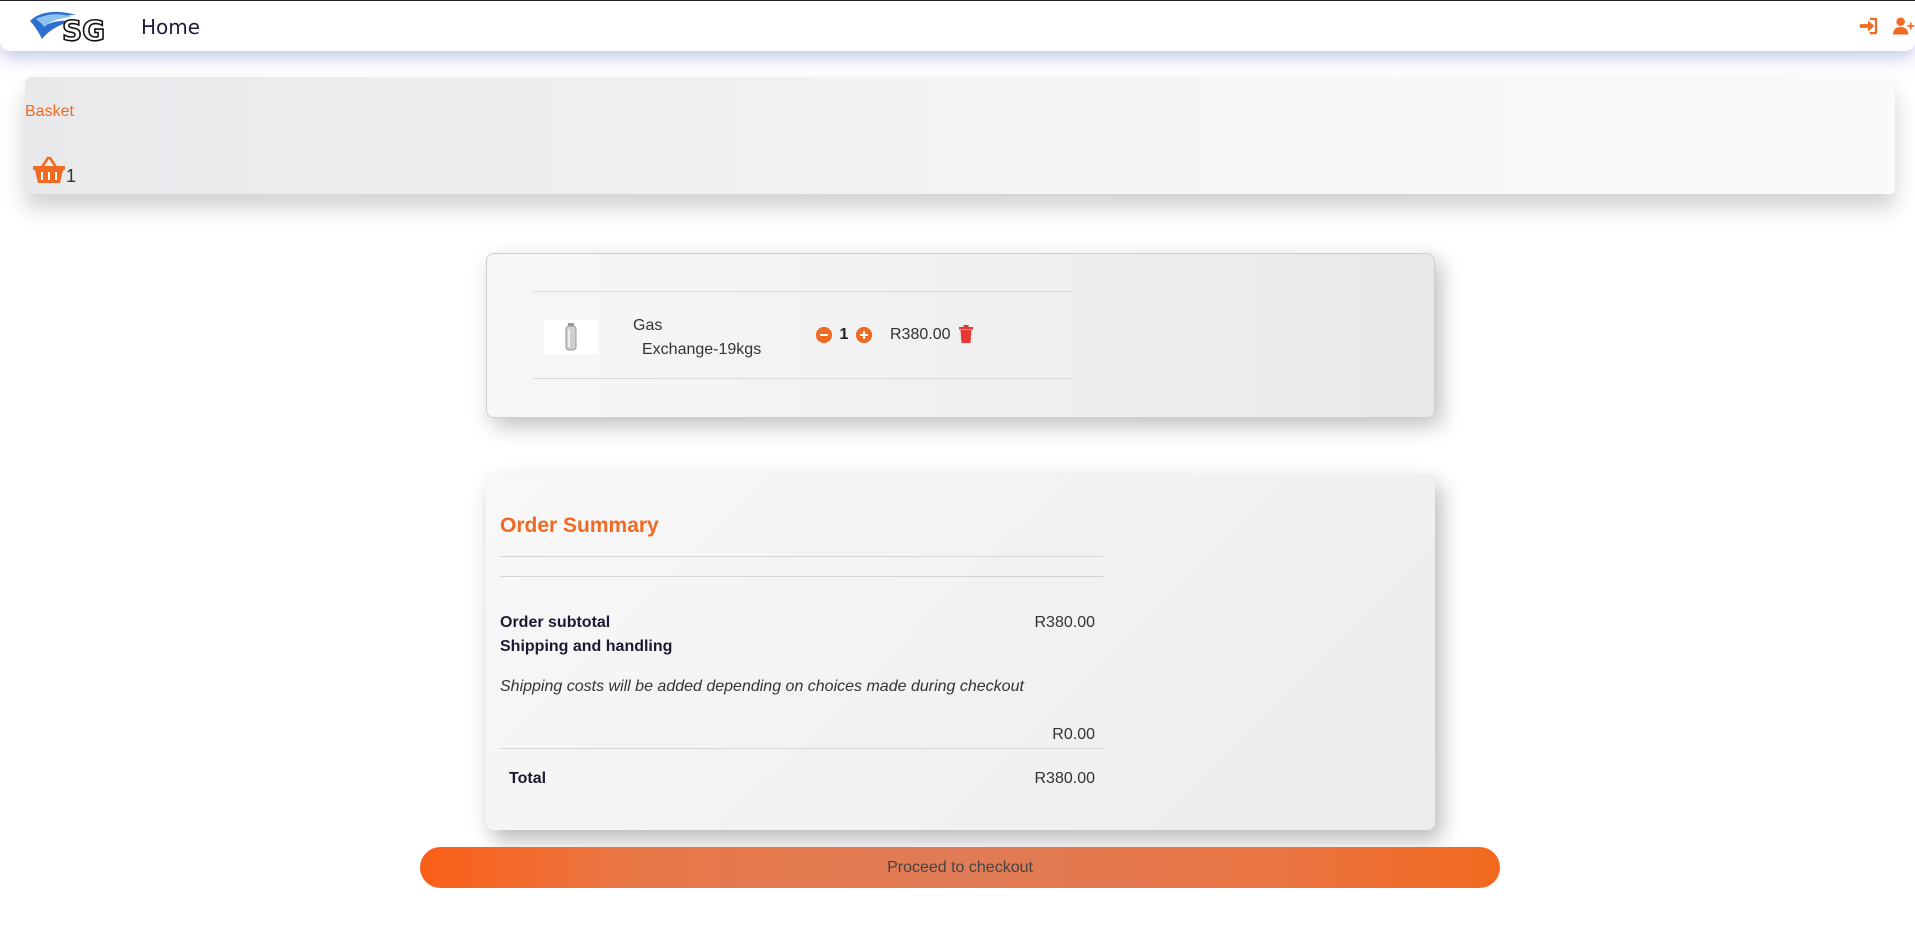 Image resolution: width=1915 pixels, height=946 pixels. Describe the element at coordinates (71, 176) in the screenshot. I see `basket-count: 1` at that location.